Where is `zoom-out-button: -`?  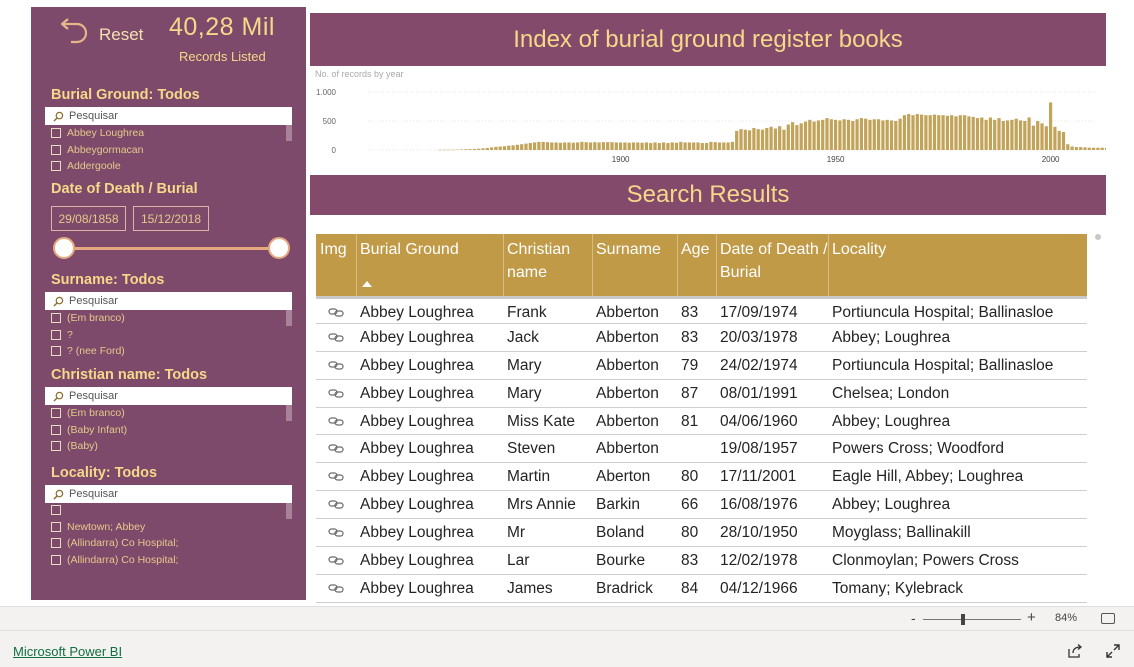
zoom-out-button: - is located at coordinates (913, 618).